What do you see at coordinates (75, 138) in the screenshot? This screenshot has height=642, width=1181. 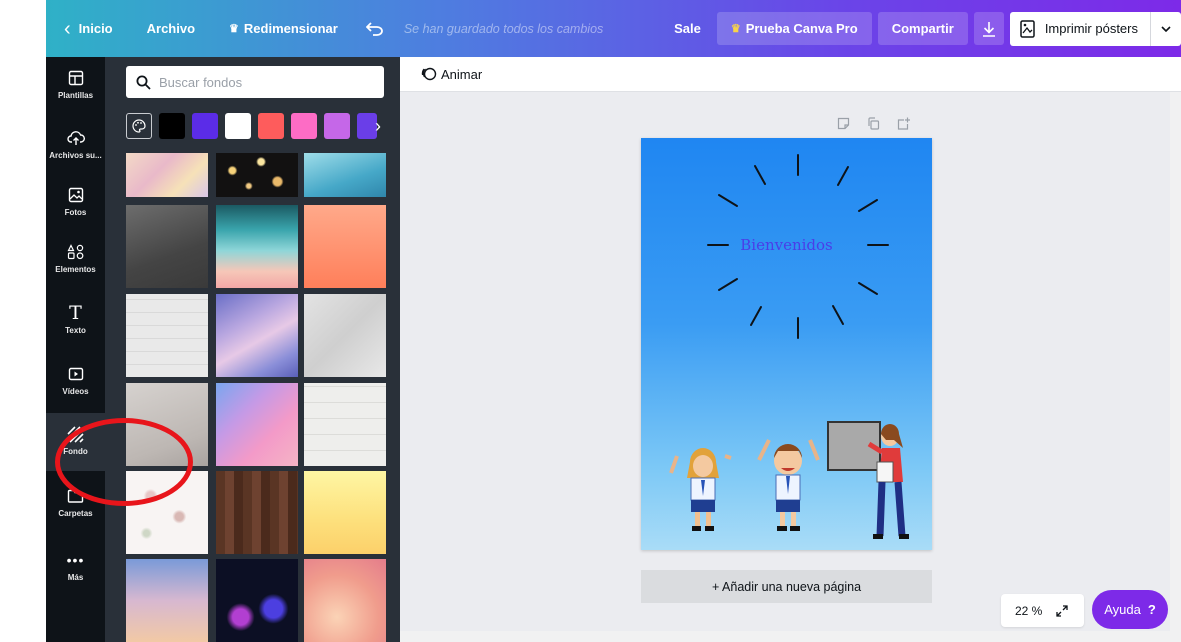 I see `cloud-upload-icon` at bounding box center [75, 138].